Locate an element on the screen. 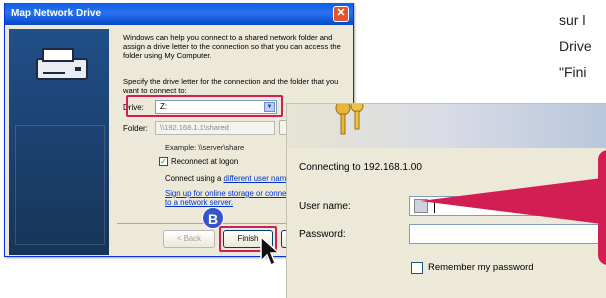  password-field is located at coordinates (506, 234).